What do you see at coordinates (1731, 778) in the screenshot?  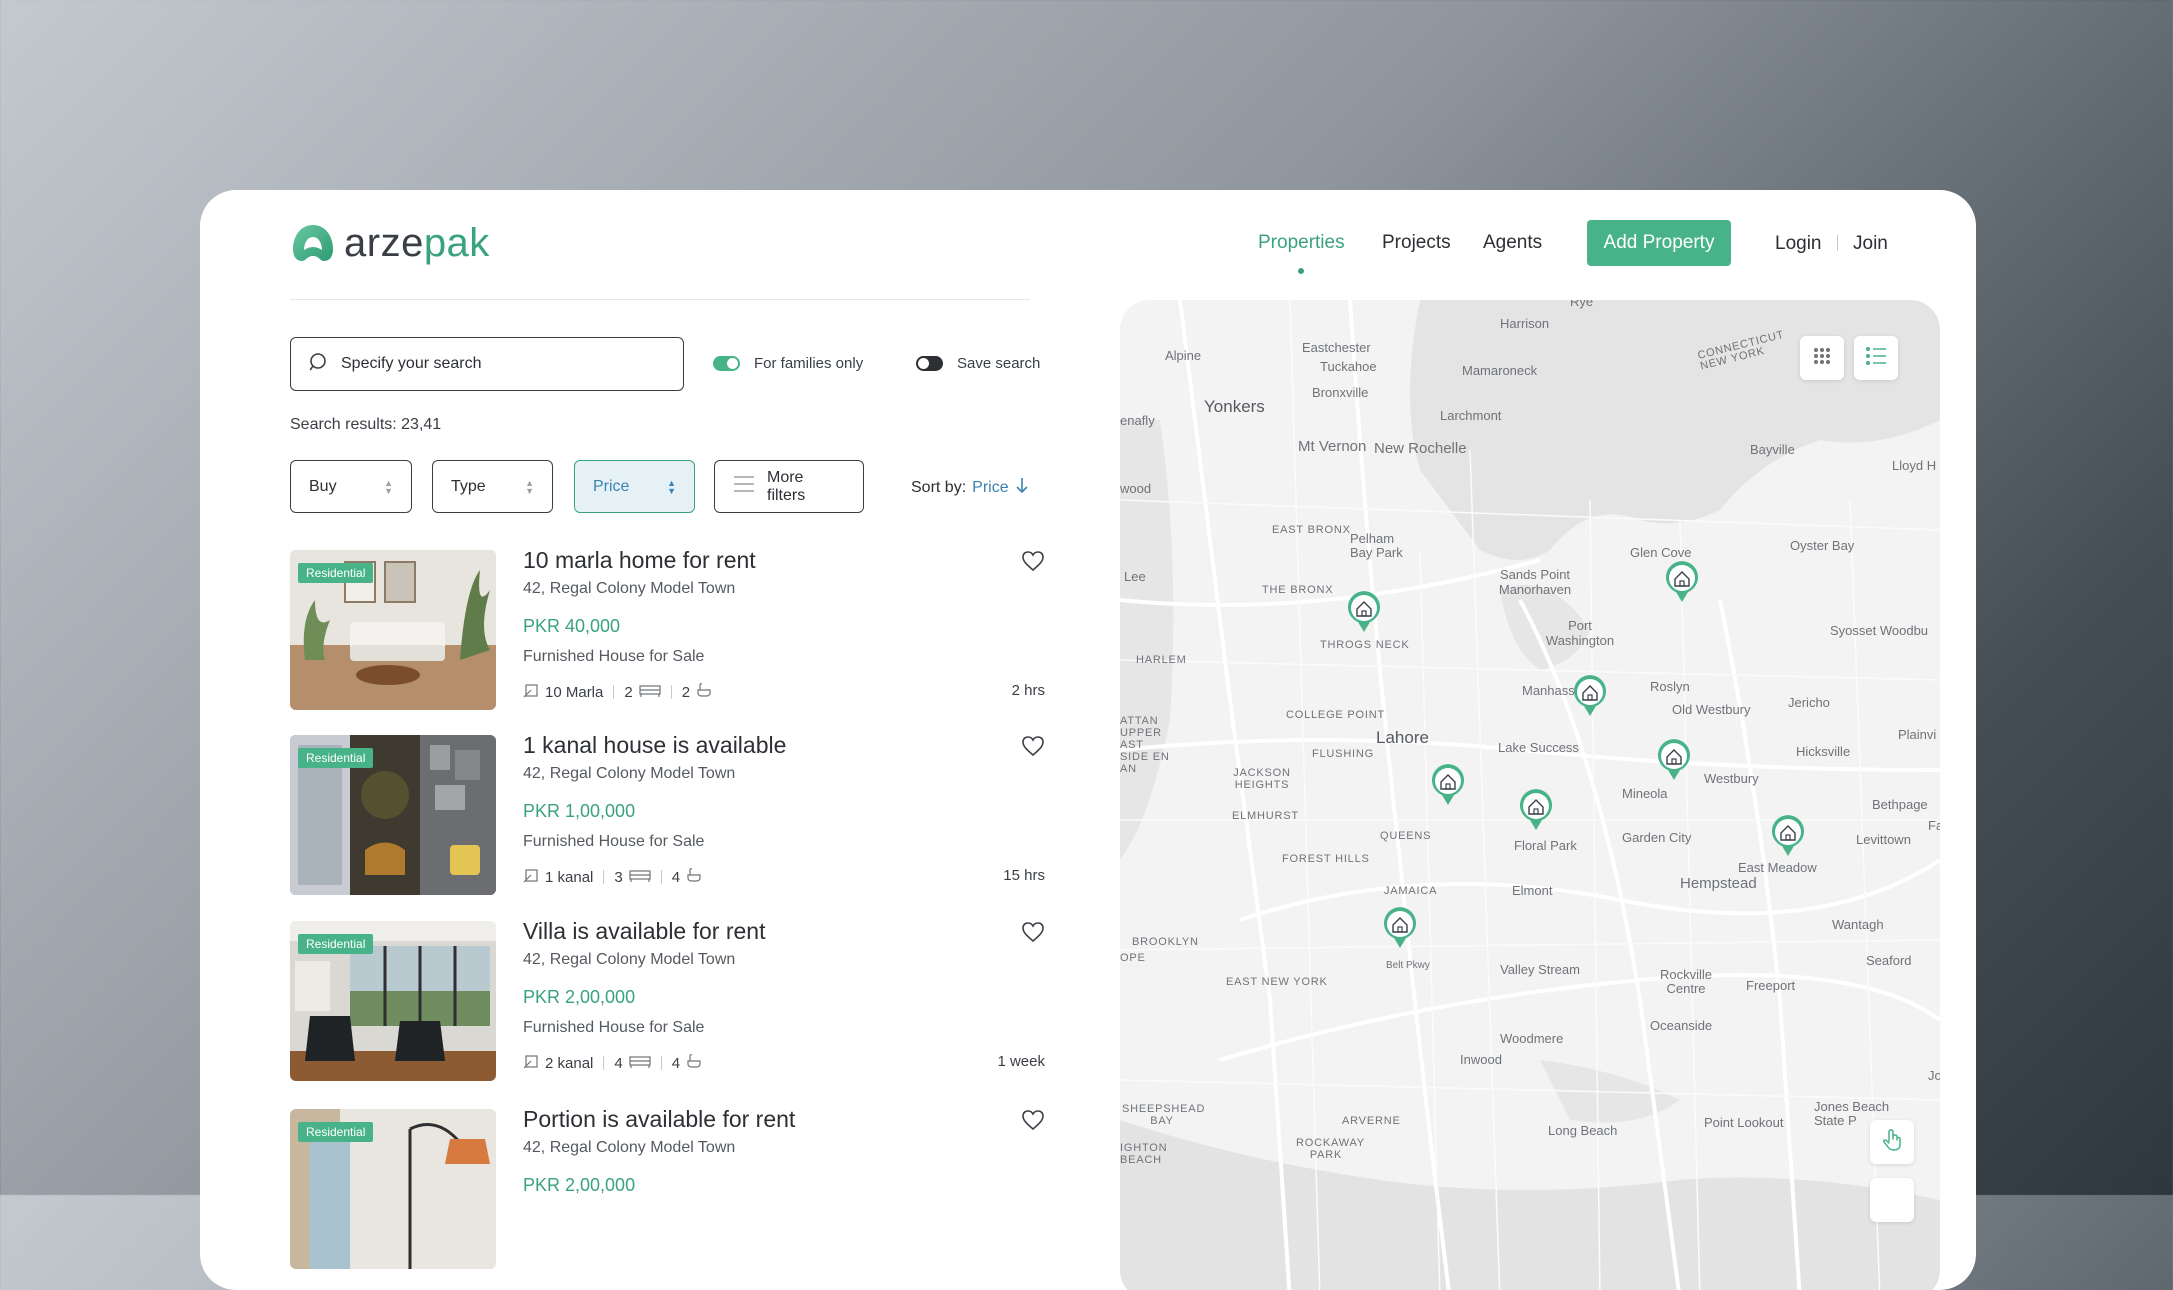 I see `map-label: Westbury` at bounding box center [1731, 778].